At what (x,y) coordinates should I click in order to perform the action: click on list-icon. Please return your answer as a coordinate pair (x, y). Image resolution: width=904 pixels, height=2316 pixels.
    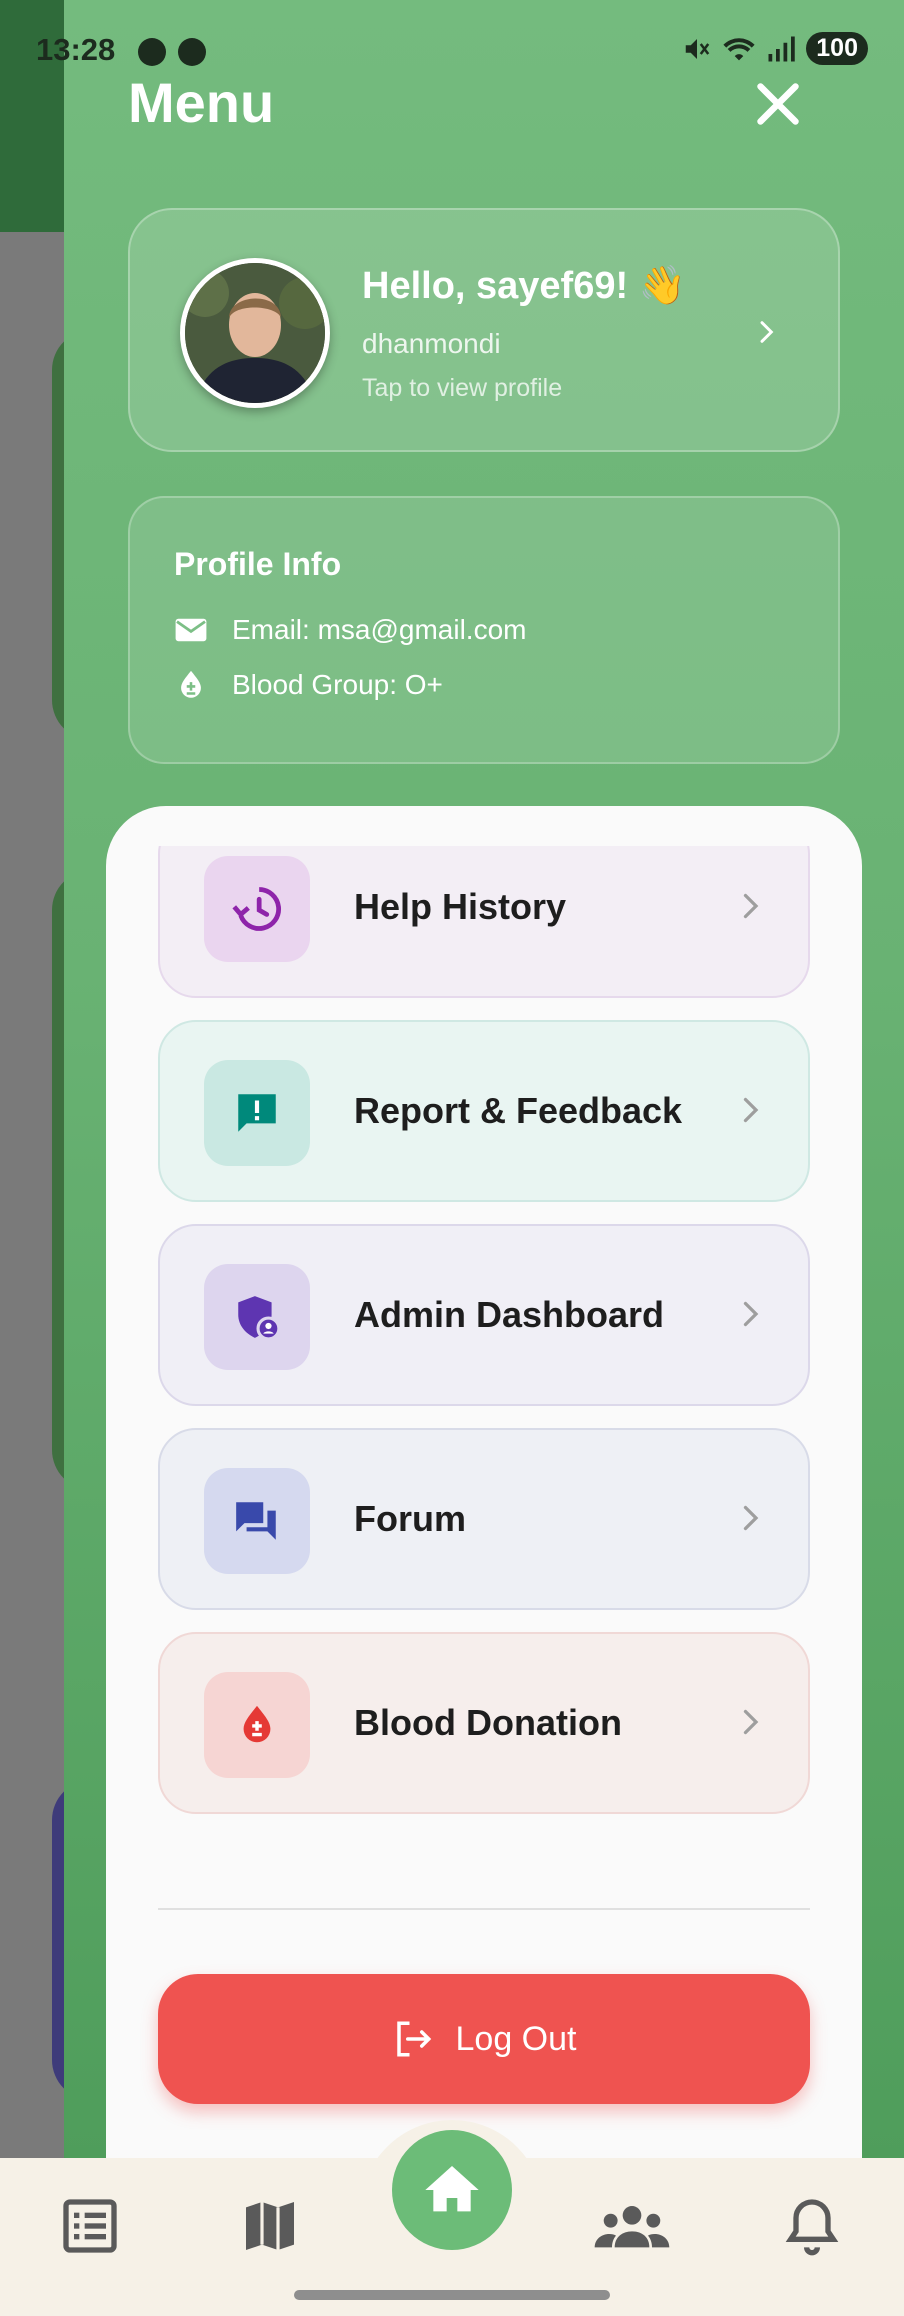
    Looking at the image, I should click on (90, 2226).